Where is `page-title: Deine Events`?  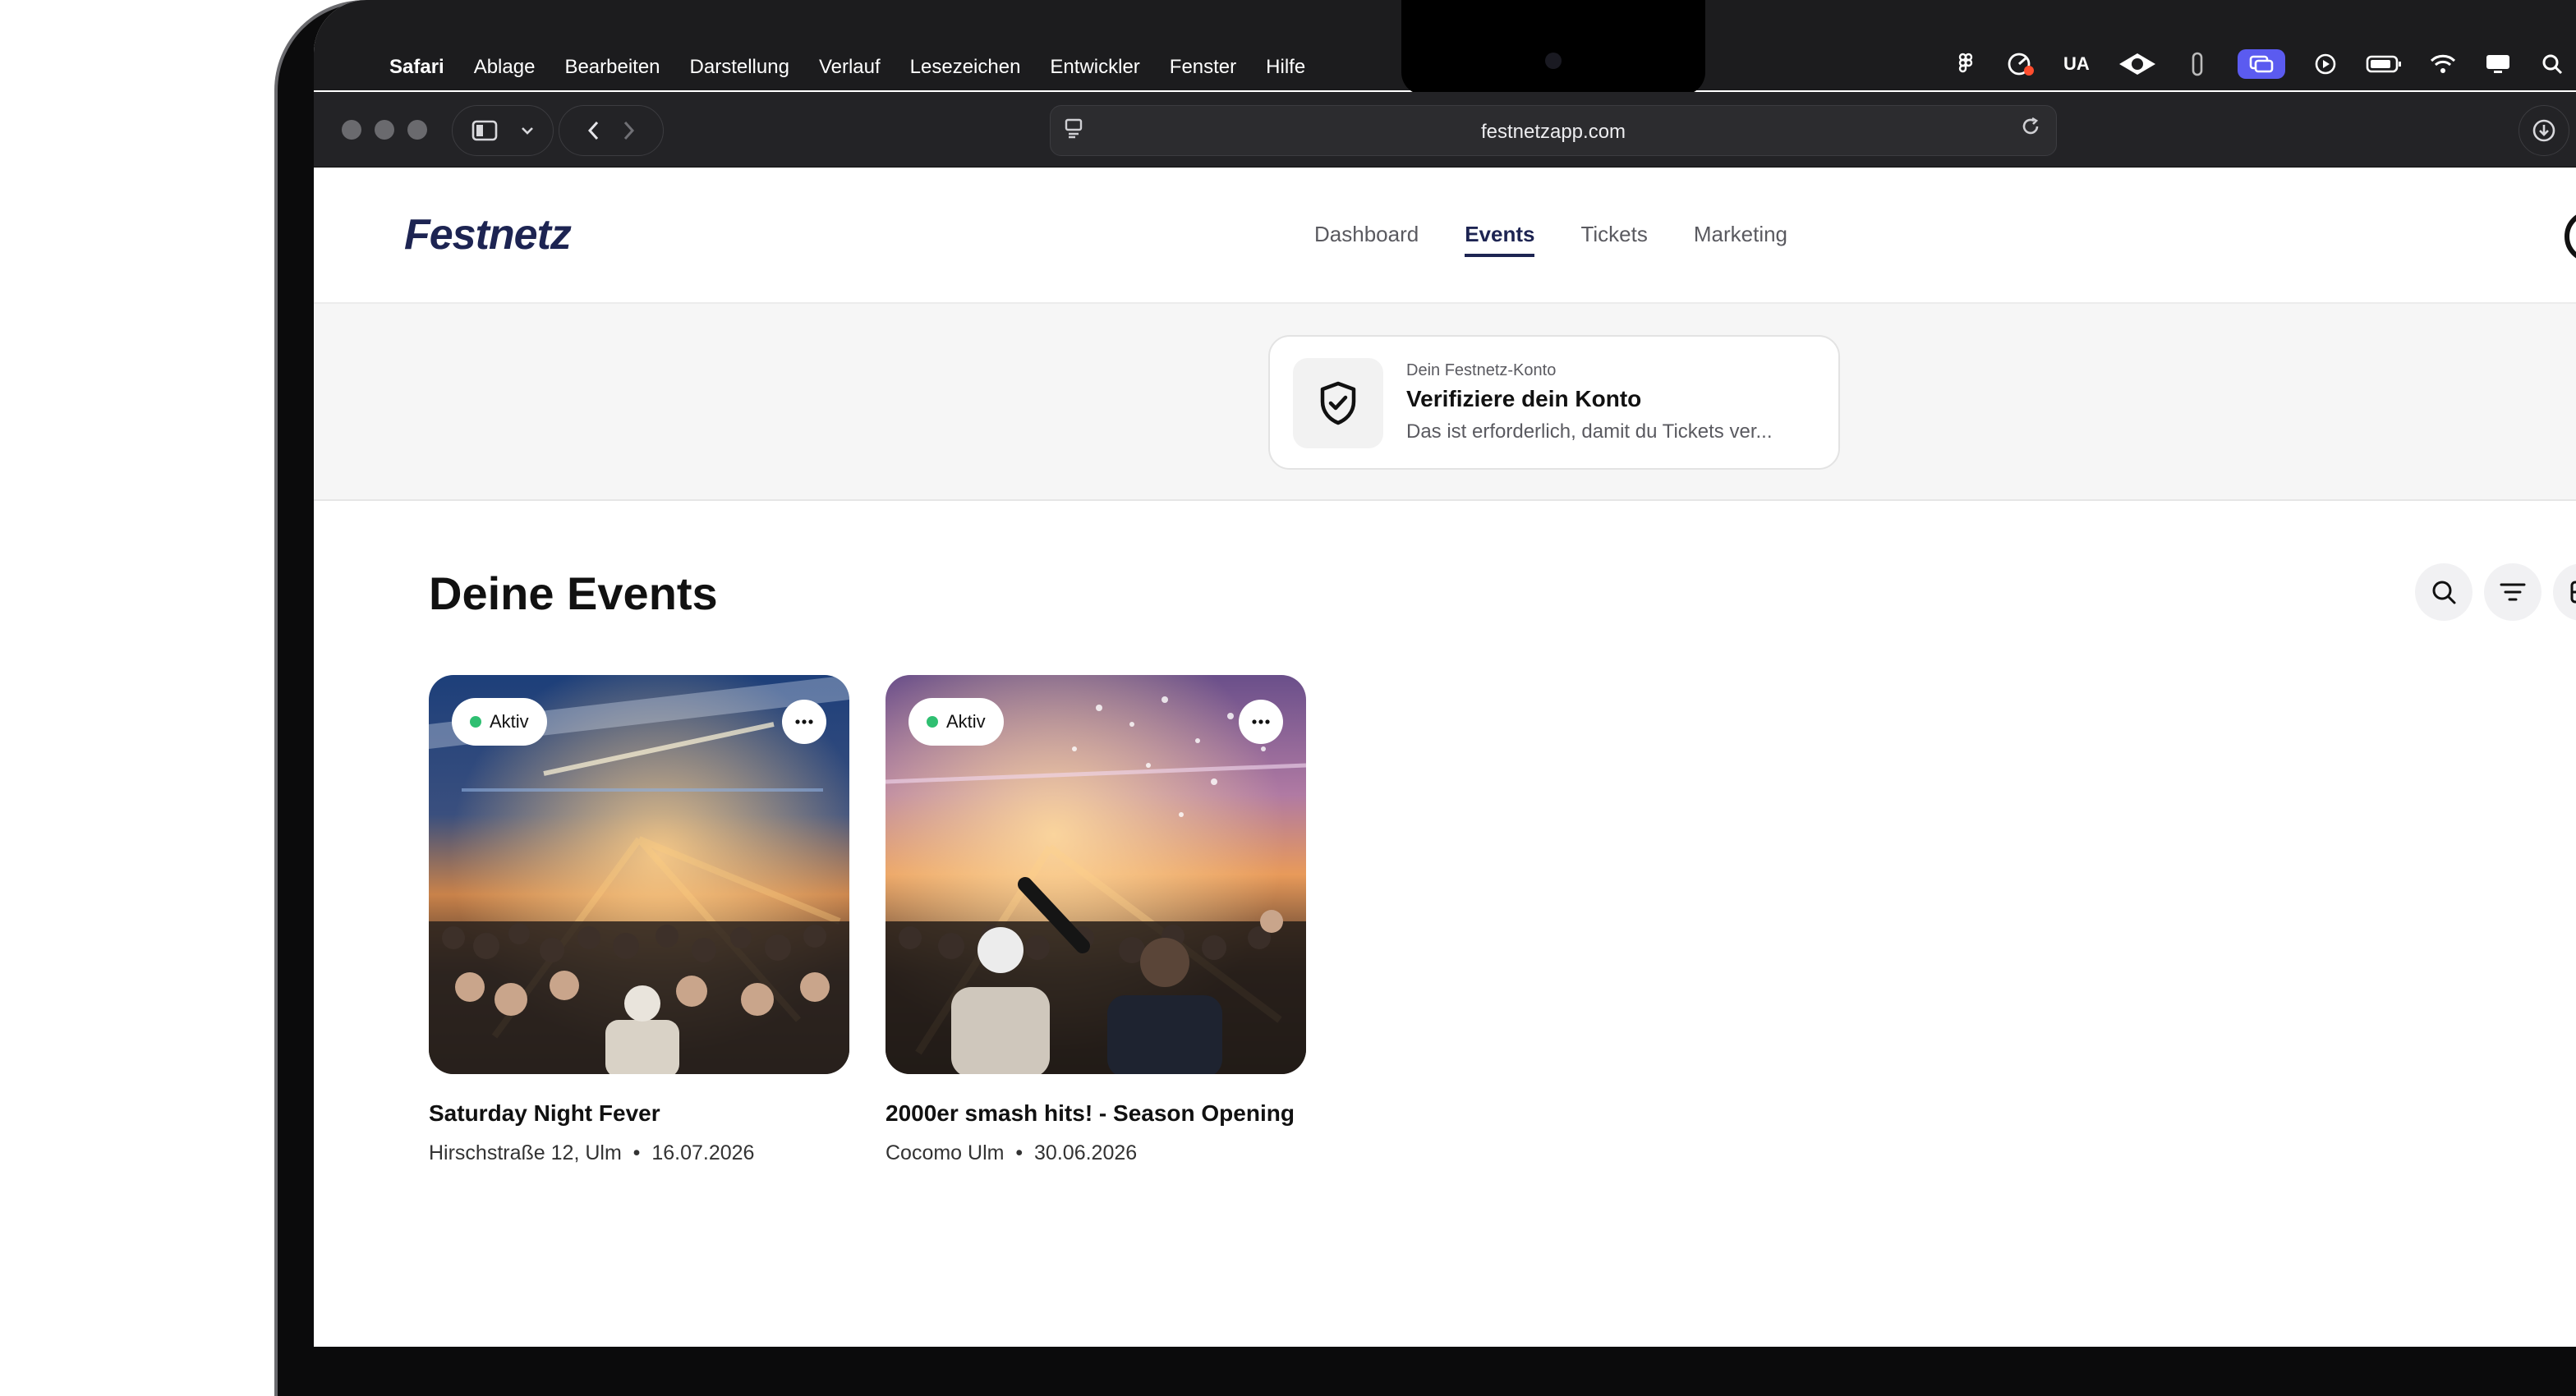
page-title: Deine Events is located at coordinates (573, 593).